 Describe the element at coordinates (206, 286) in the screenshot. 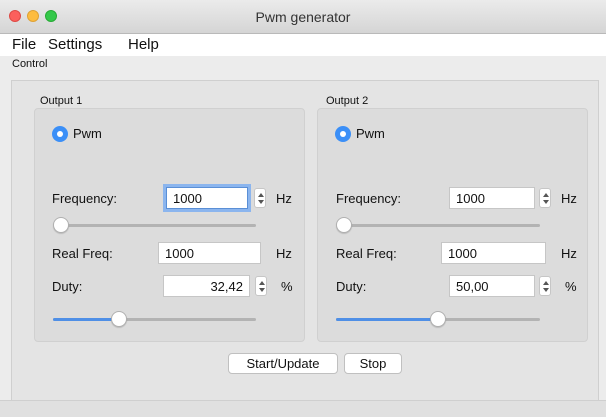

I see `output-1-duty-input: 32,42` at that location.